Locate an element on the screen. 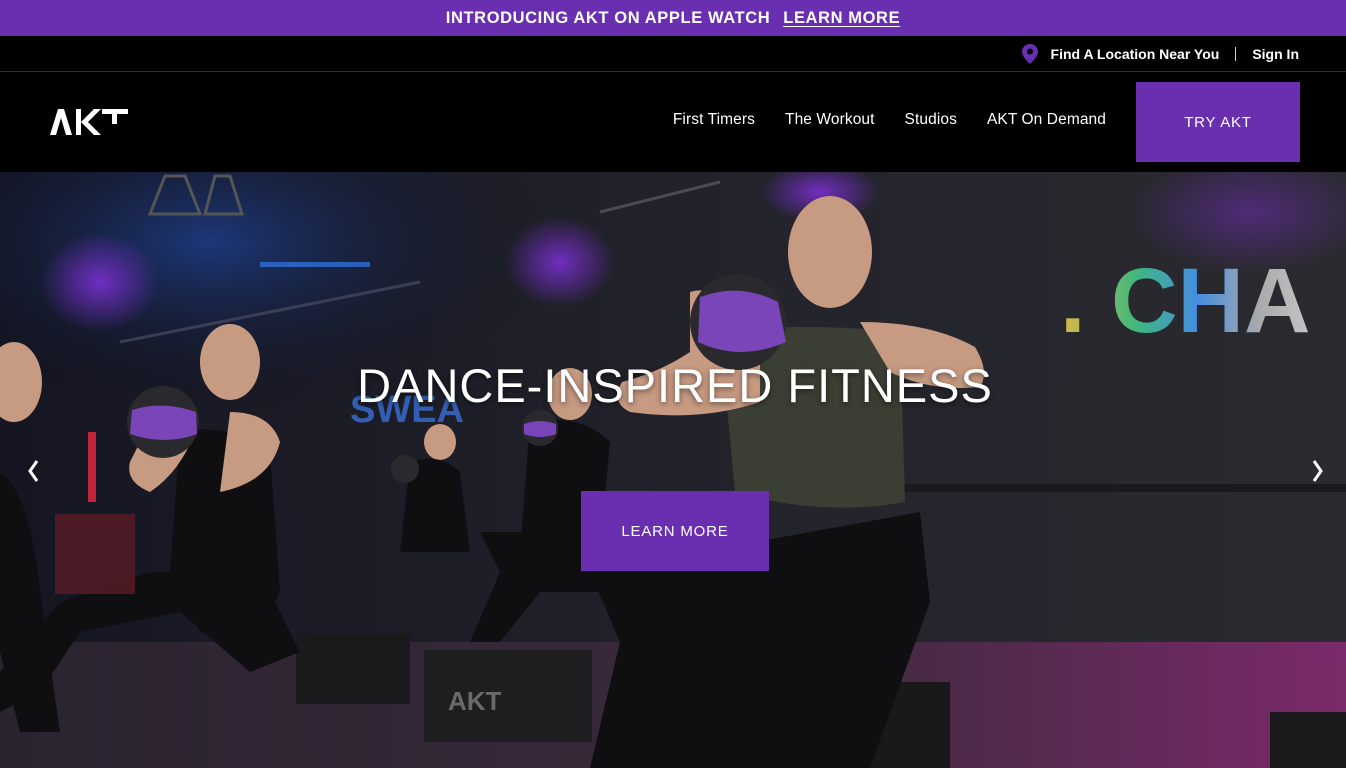 Image resolution: width=1346 pixels, height=768 pixels. announcement-learn-more-link: LEARN MORE is located at coordinates (841, 18).